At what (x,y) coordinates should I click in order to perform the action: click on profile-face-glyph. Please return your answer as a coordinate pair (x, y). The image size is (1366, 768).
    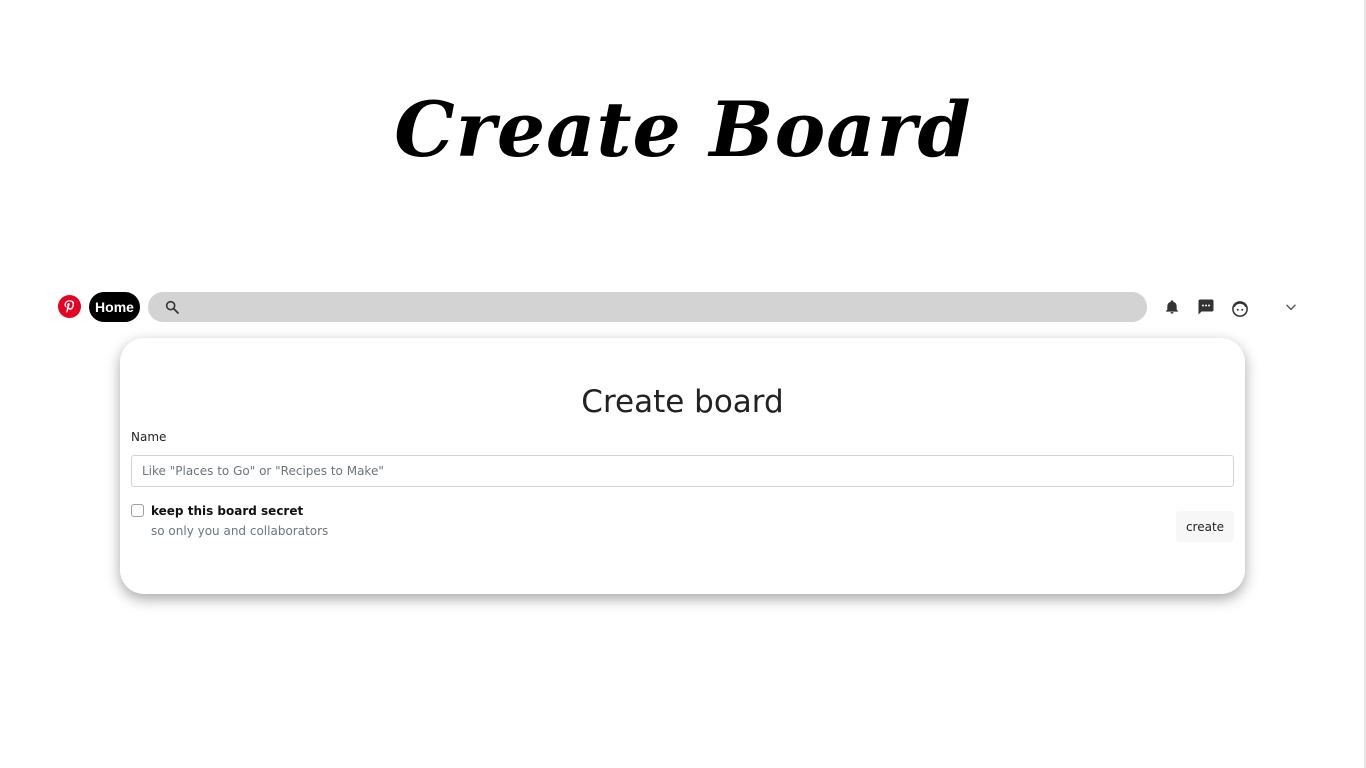
    Looking at the image, I should click on (1240, 309).